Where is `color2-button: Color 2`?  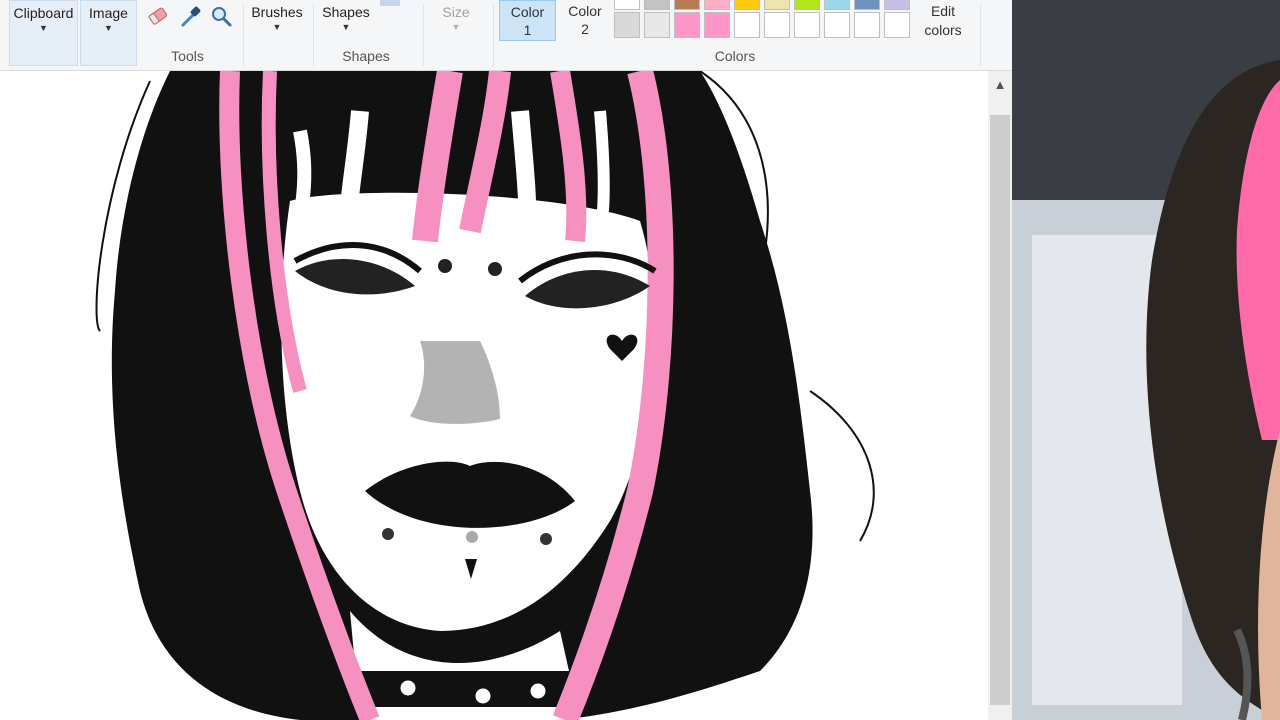
color2-button: Color 2 is located at coordinates (585, 21).